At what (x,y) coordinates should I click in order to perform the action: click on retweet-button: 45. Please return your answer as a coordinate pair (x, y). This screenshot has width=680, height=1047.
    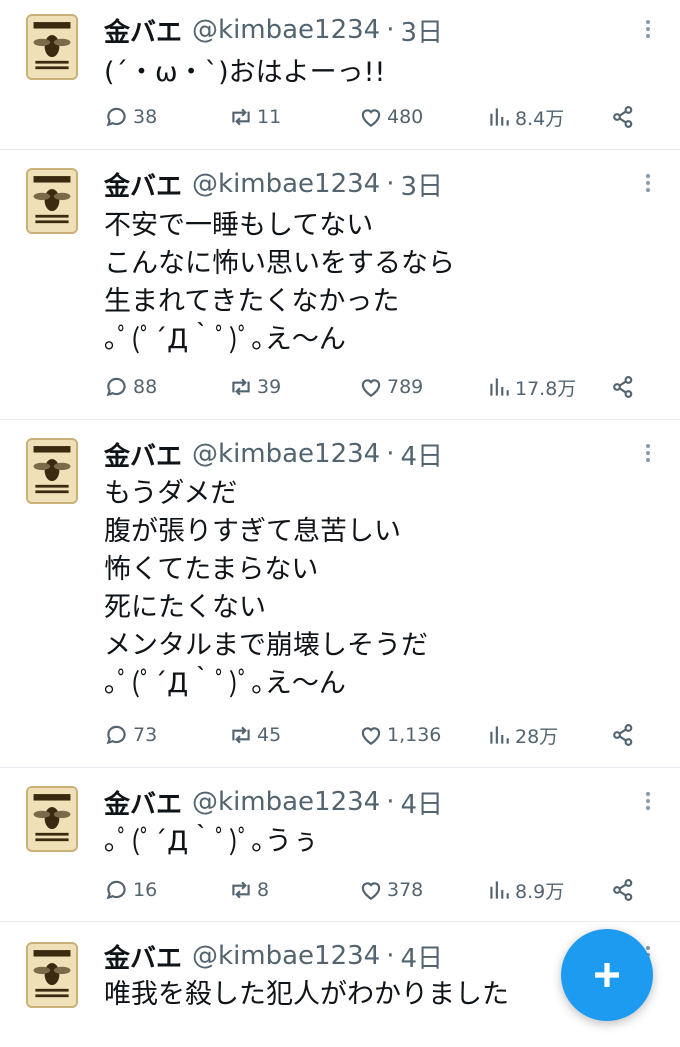
    Looking at the image, I should click on (254, 735).